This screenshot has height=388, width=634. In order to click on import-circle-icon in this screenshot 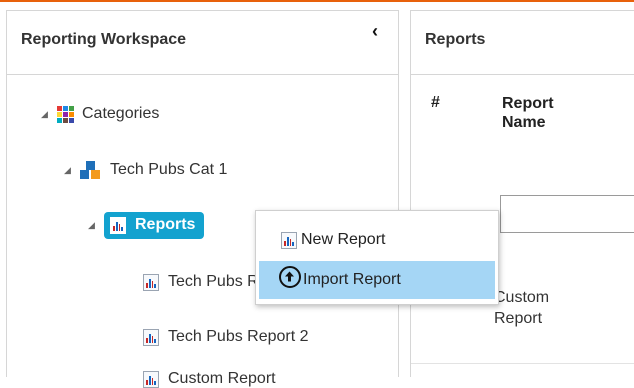, I will do `click(290, 277)`.